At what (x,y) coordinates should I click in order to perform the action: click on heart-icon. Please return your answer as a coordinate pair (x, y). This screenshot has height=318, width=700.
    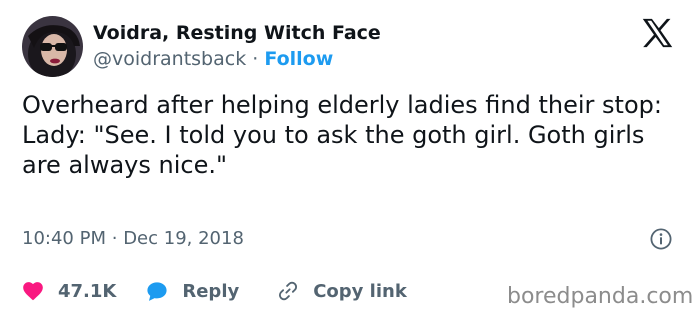
    Looking at the image, I should click on (33, 291).